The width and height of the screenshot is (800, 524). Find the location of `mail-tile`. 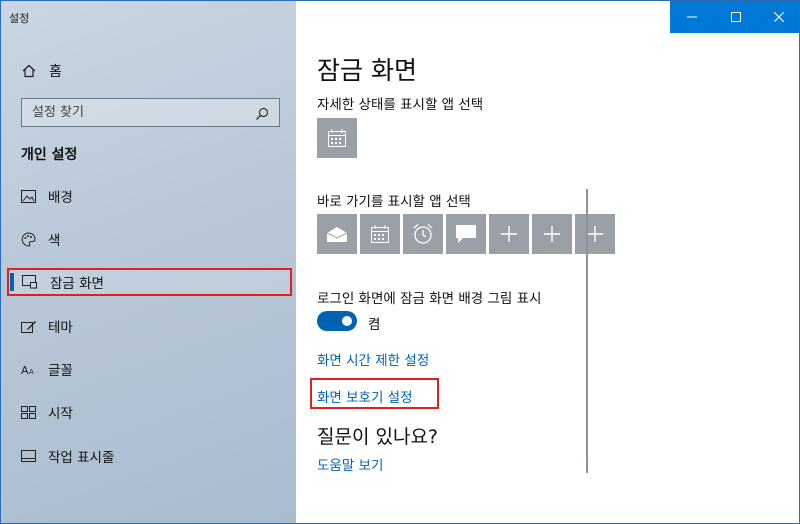

mail-tile is located at coordinates (337, 234).